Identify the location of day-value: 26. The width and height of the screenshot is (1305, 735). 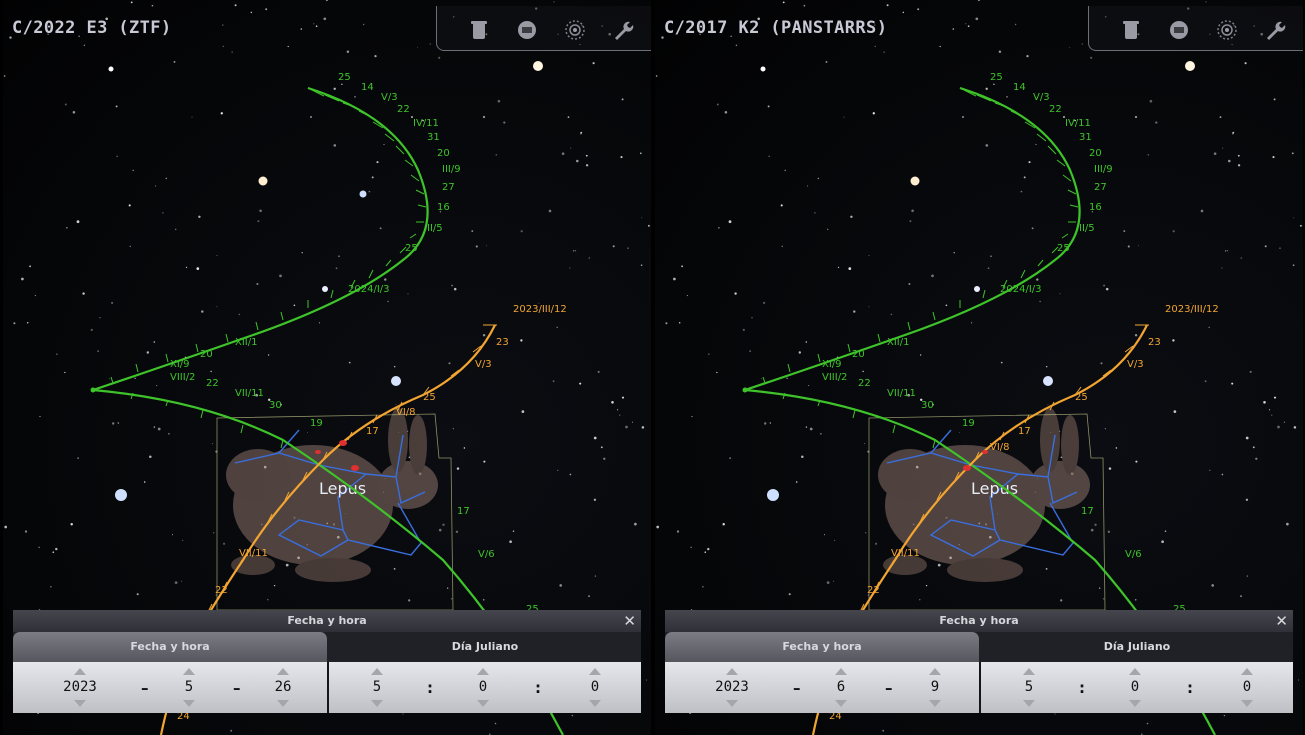
(283, 687).